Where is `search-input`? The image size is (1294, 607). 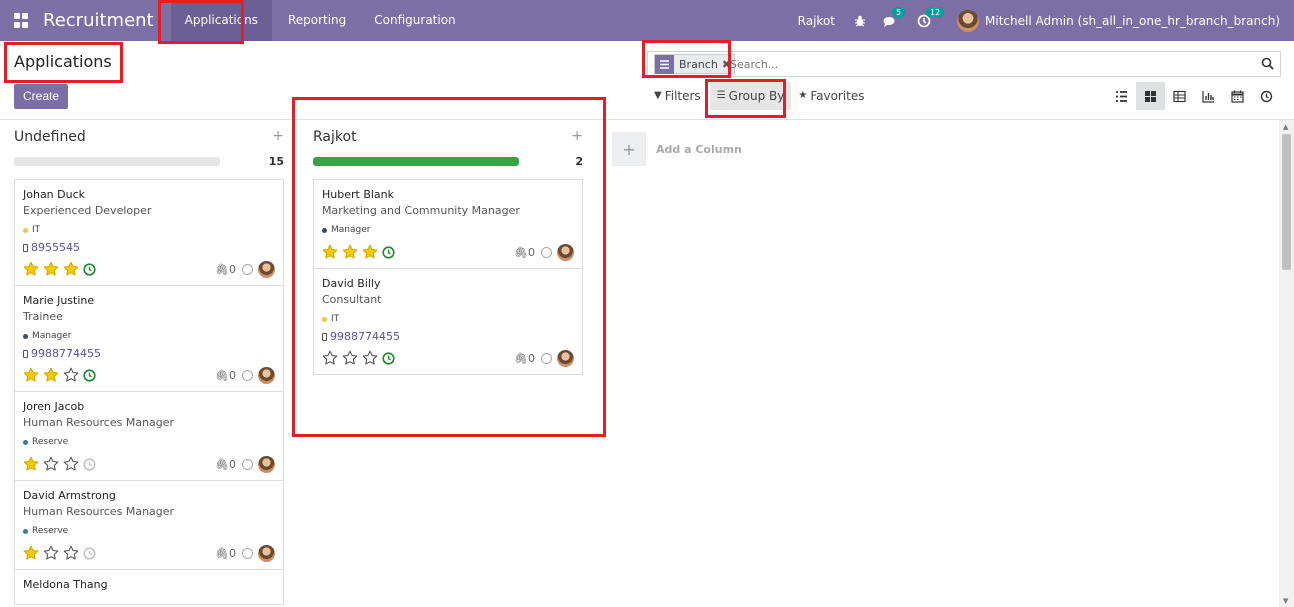 search-input is located at coordinates (980, 64).